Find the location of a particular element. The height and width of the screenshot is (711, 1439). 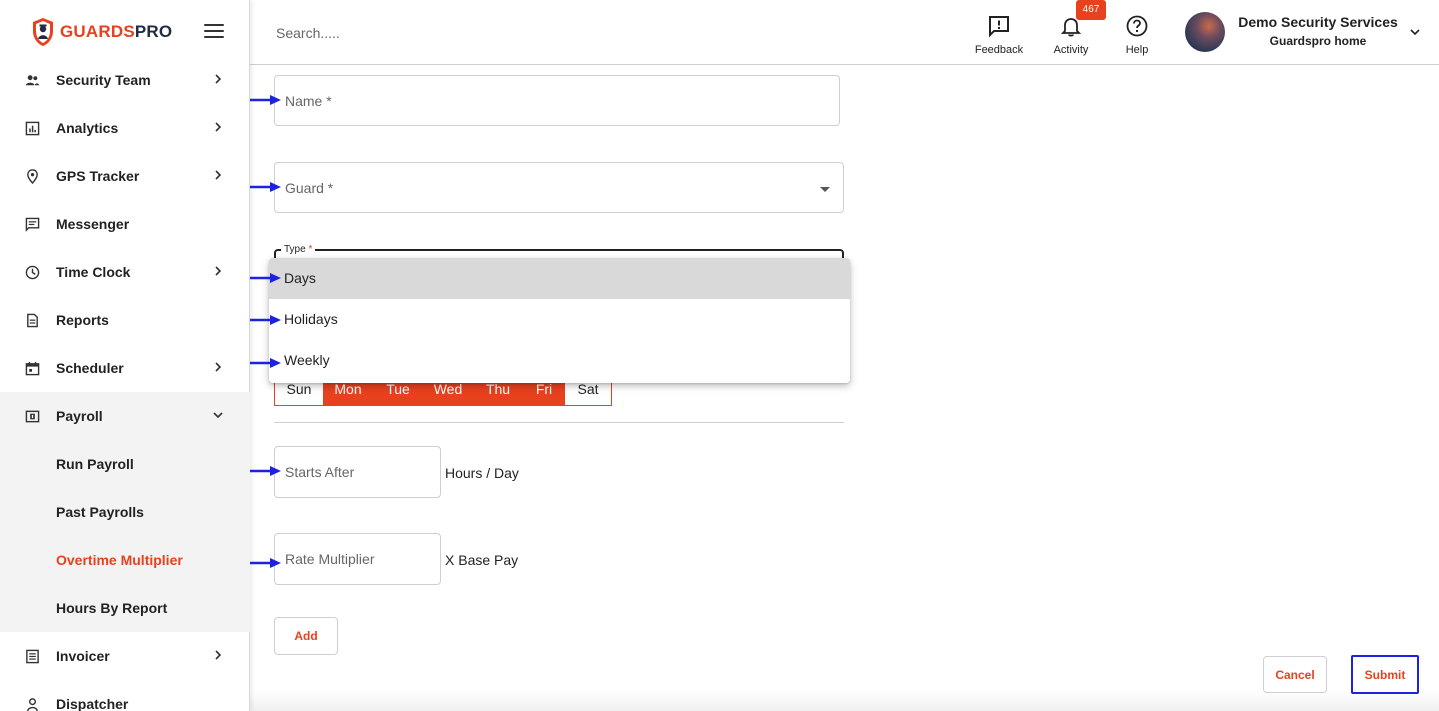

team-icon is located at coordinates (32, 80).